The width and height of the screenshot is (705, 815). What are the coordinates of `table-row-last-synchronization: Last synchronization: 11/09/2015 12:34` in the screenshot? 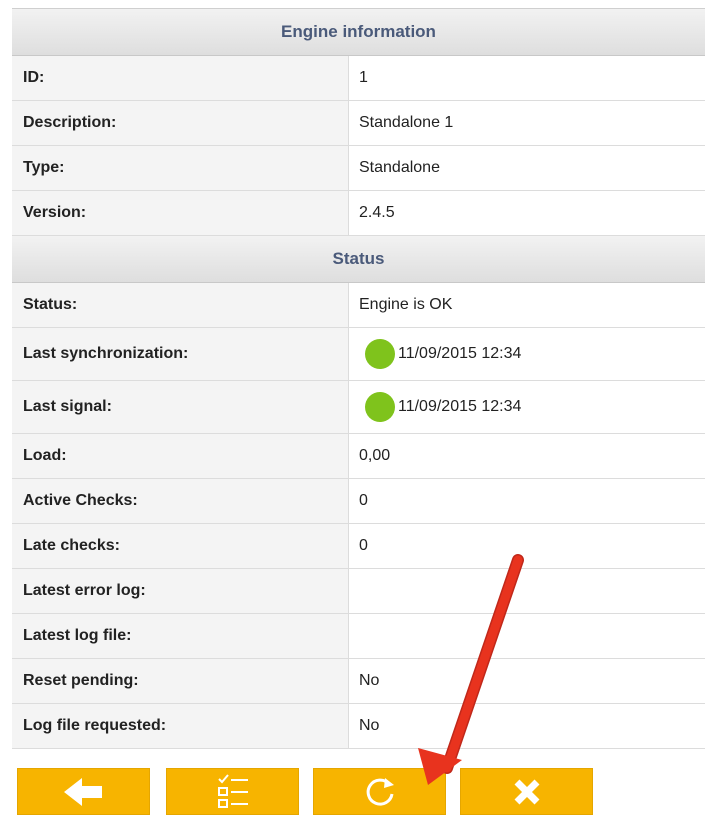 It's located at (358, 354).